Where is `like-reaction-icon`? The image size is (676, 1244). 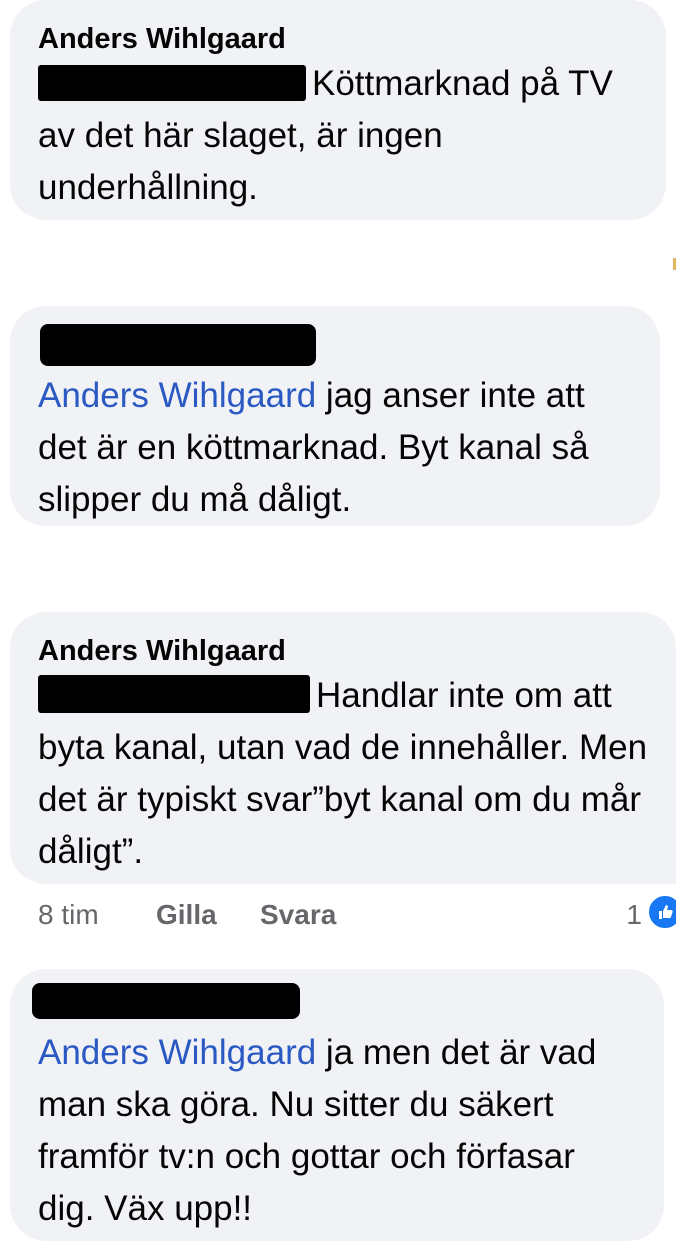
like-reaction-icon is located at coordinates (661, 912).